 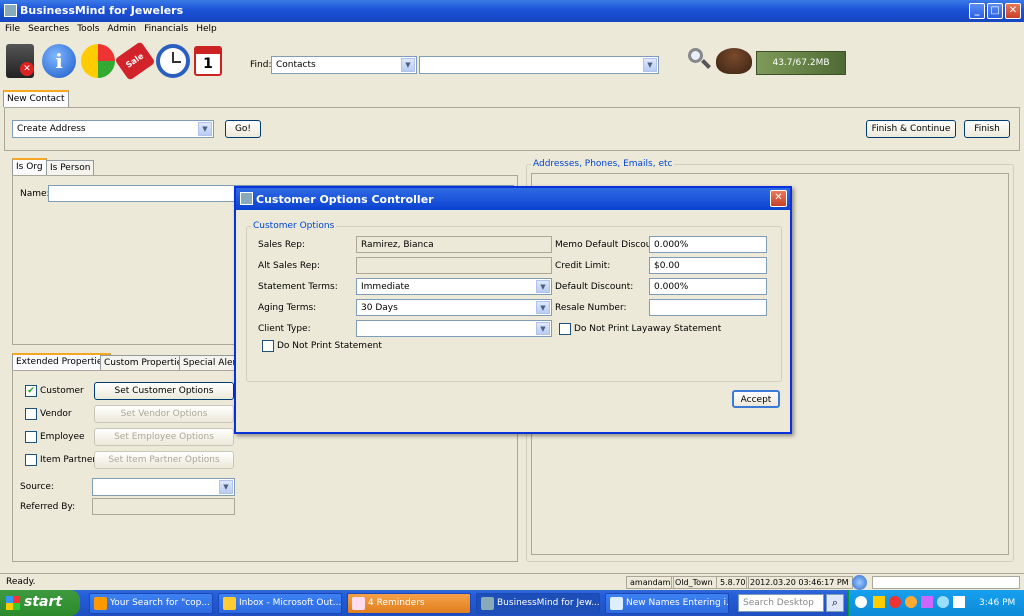 What do you see at coordinates (165, 28) in the screenshot?
I see `menu-financials: Financials` at bounding box center [165, 28].